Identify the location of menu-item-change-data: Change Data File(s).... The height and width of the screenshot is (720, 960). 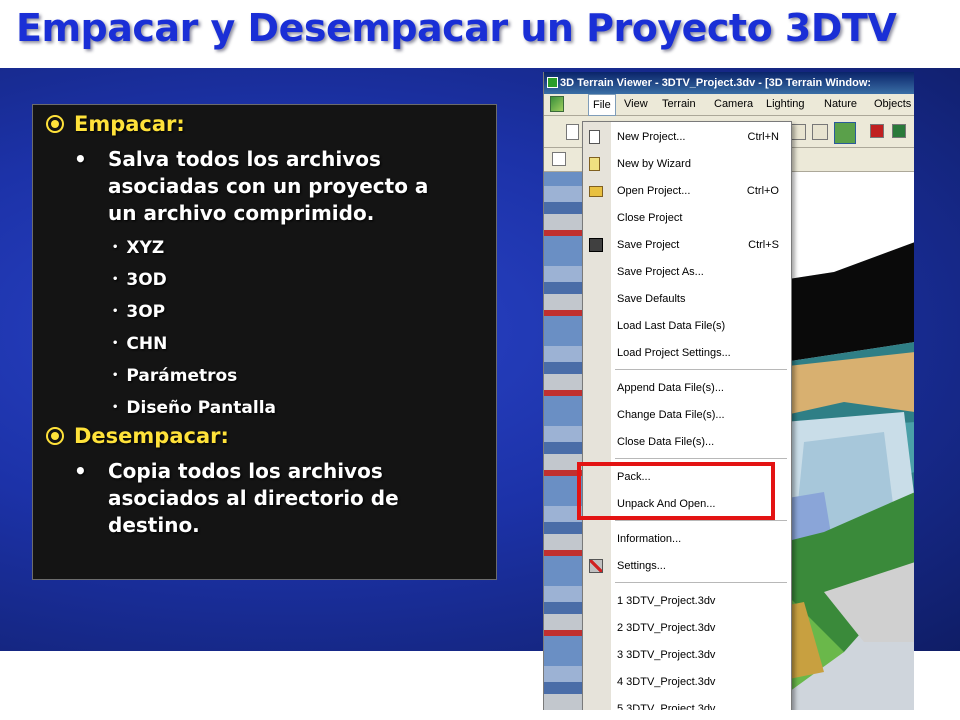
(687, 415).